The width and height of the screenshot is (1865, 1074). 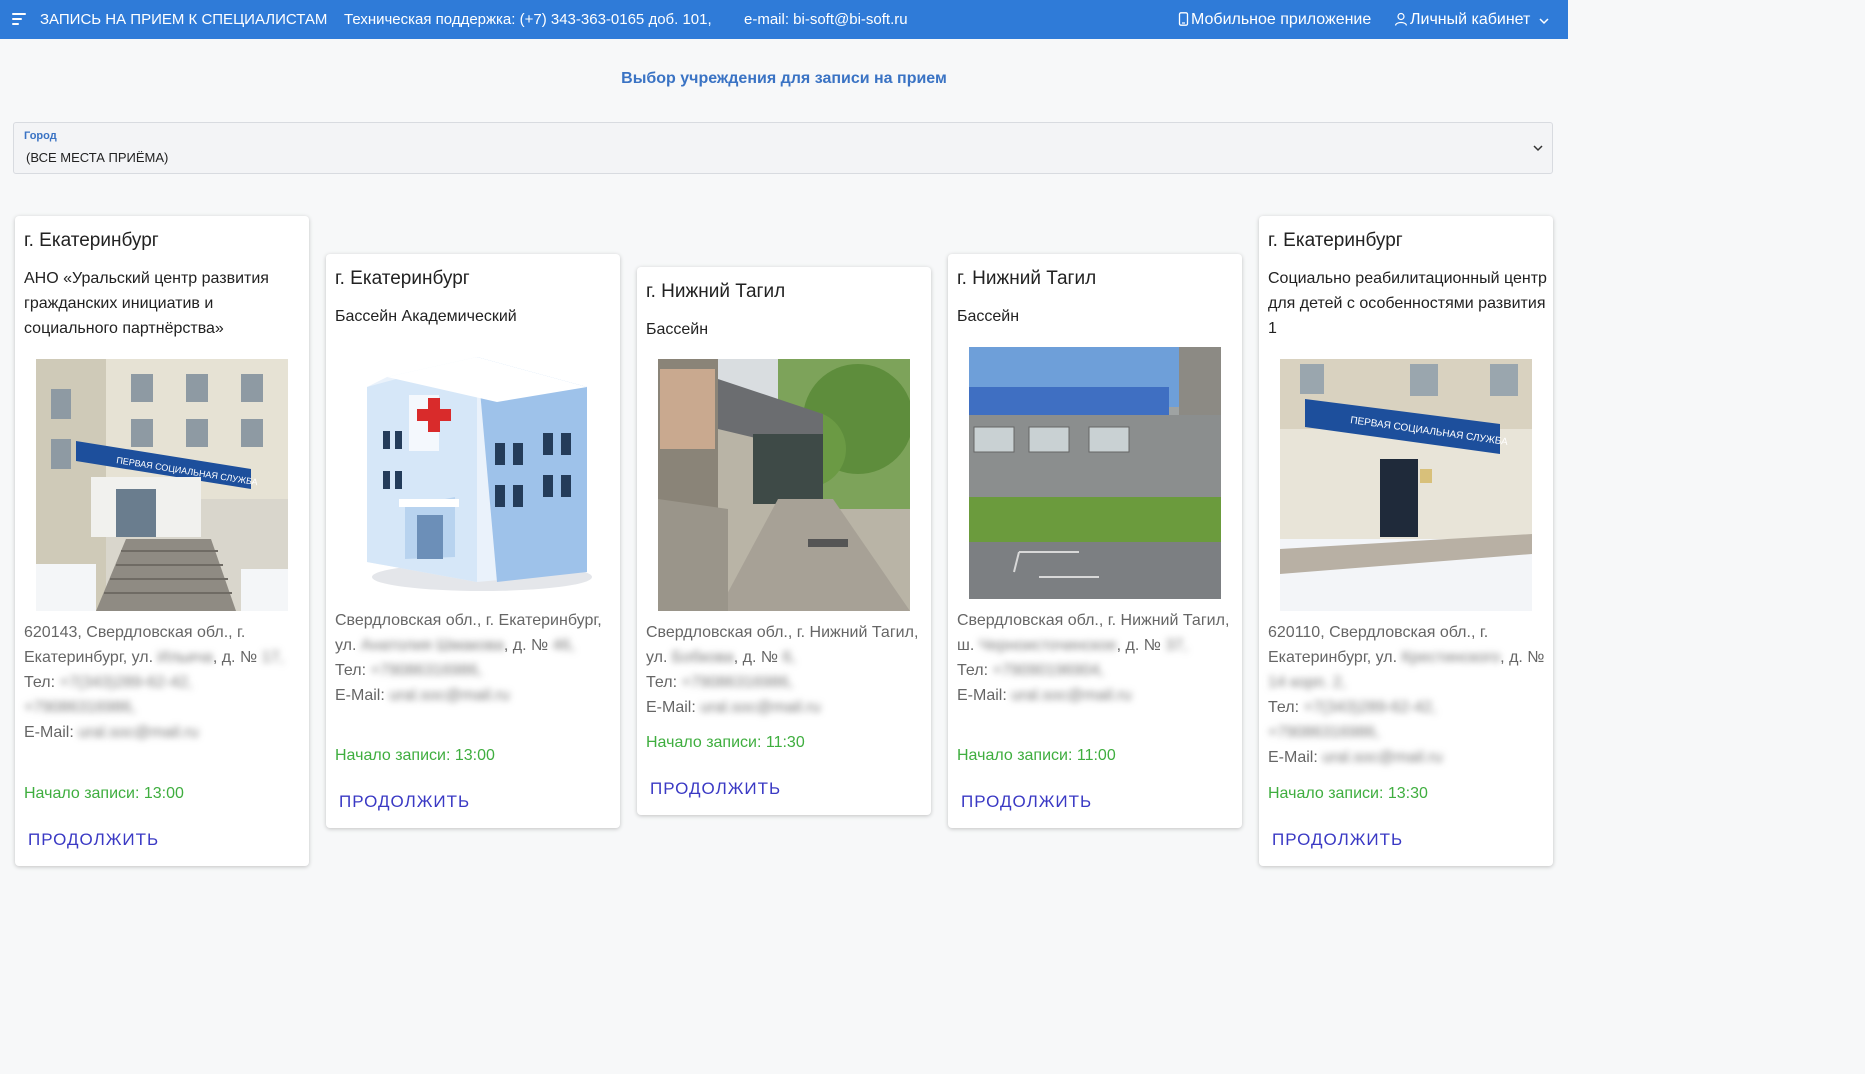 I want to click on page-title: Выбор учреждения для записи на прием, so click(x=784, y=78).